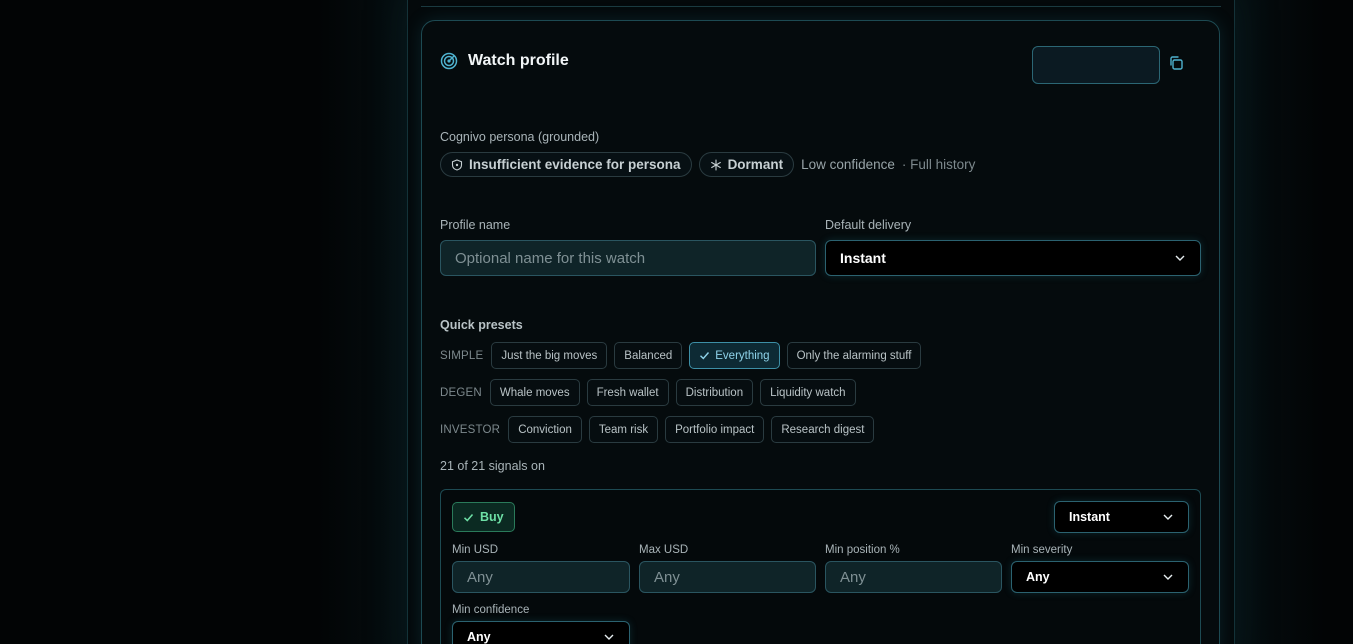 The width and height of the screenshot is (1353, 644). I want to click on preset-chip-whale-moves: Whale moves, so click(534, 392).